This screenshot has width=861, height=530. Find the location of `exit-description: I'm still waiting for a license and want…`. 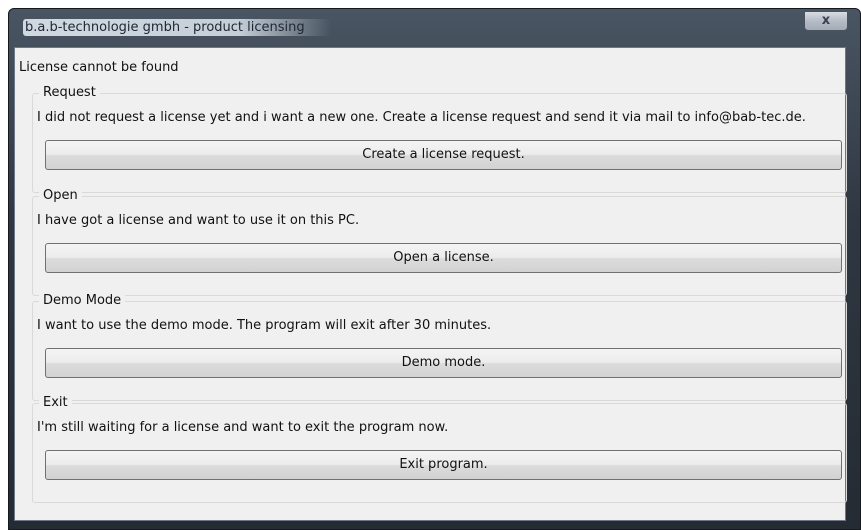

exit-description: I'm still waiting for a license and want… is located at coordinates (243, 427).